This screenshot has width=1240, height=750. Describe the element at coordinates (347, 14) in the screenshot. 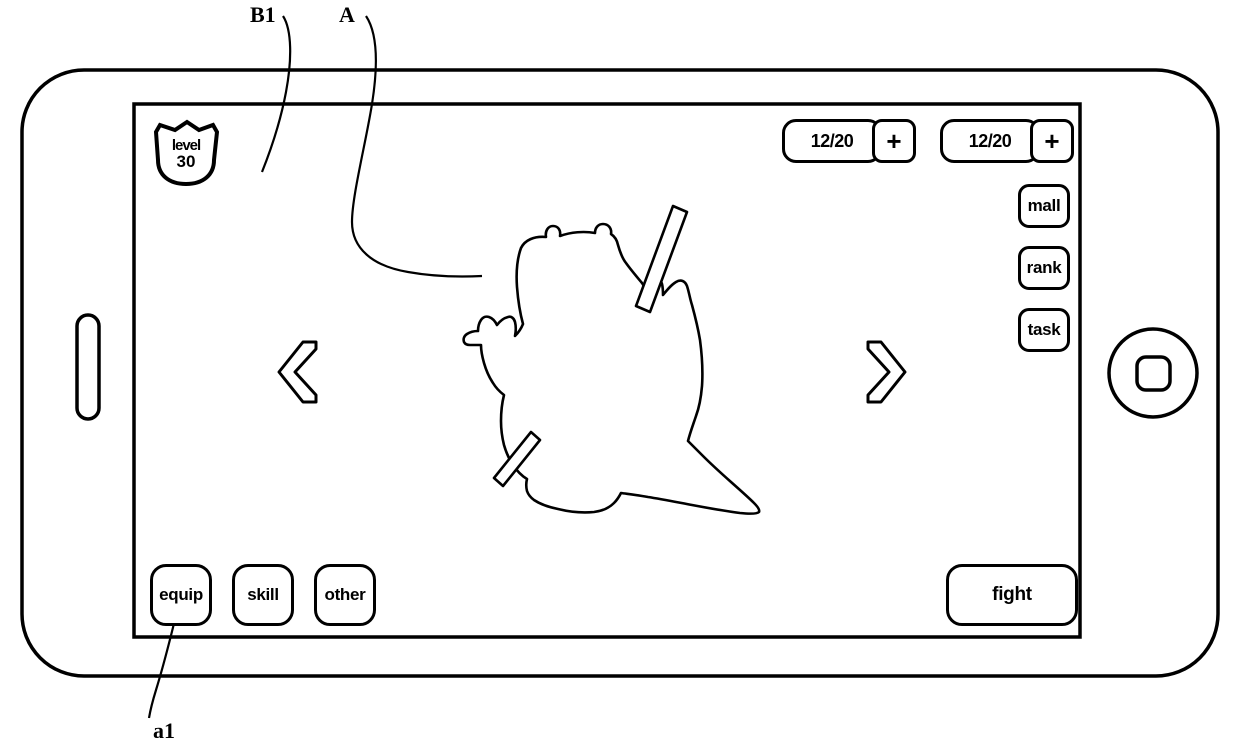

I see `reference-label-a: A` at that location.